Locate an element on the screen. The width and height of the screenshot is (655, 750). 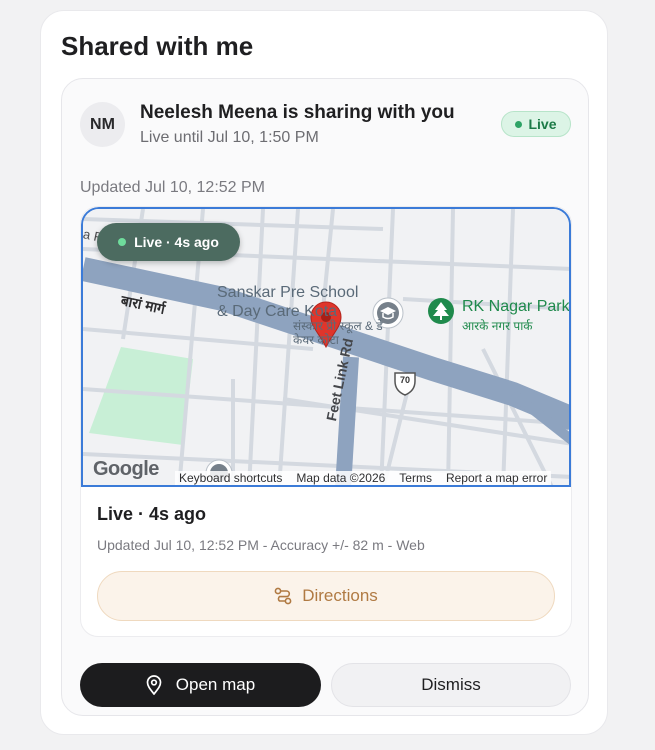
map-live-pill: Live · 4s ago is located at coordinates (168, 242).